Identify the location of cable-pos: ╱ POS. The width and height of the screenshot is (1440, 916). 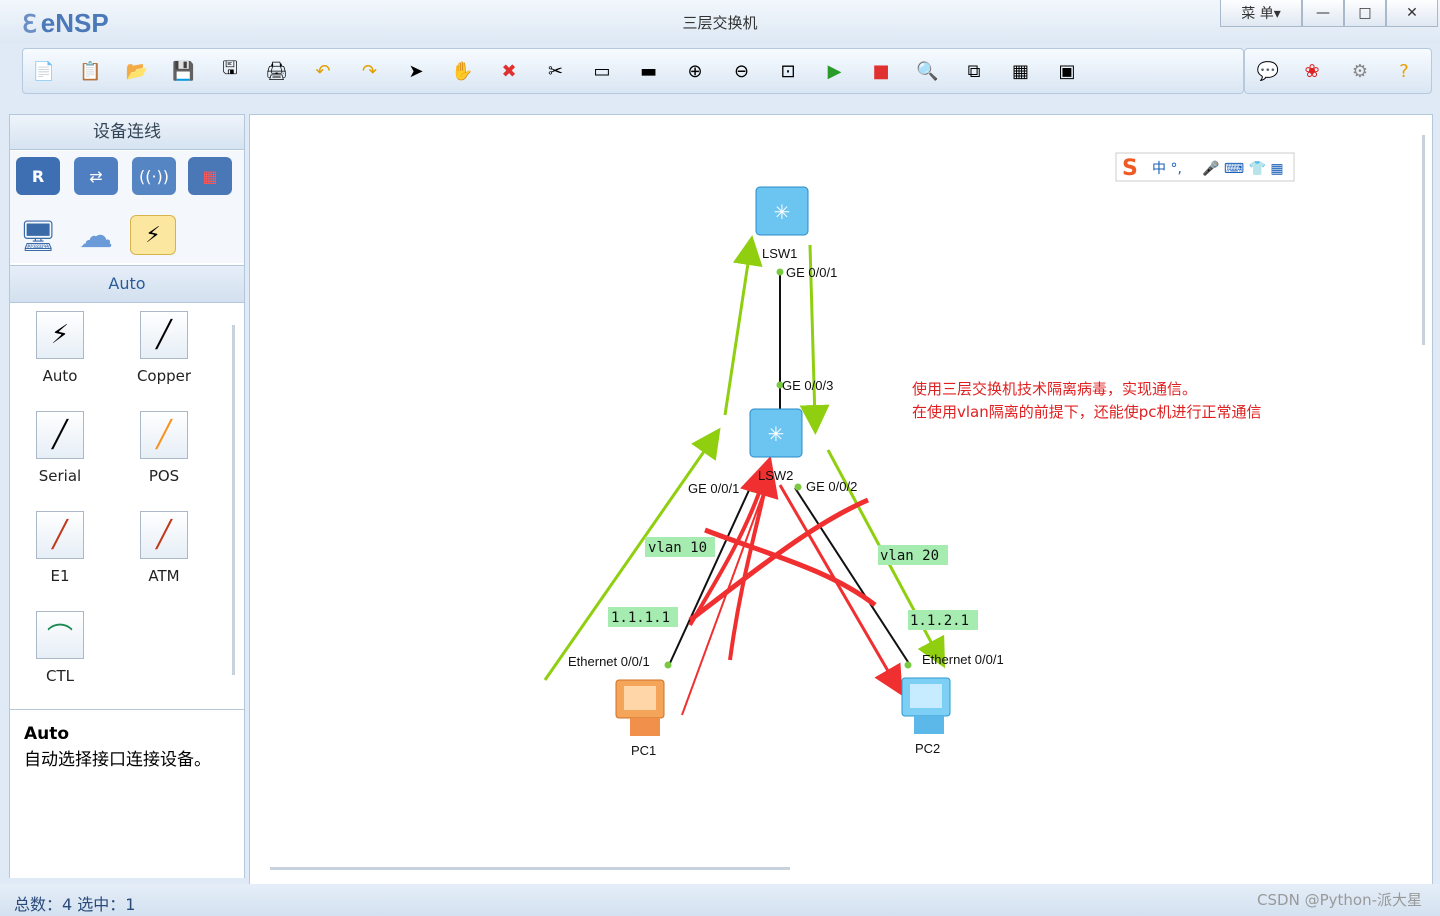
(164, 448).